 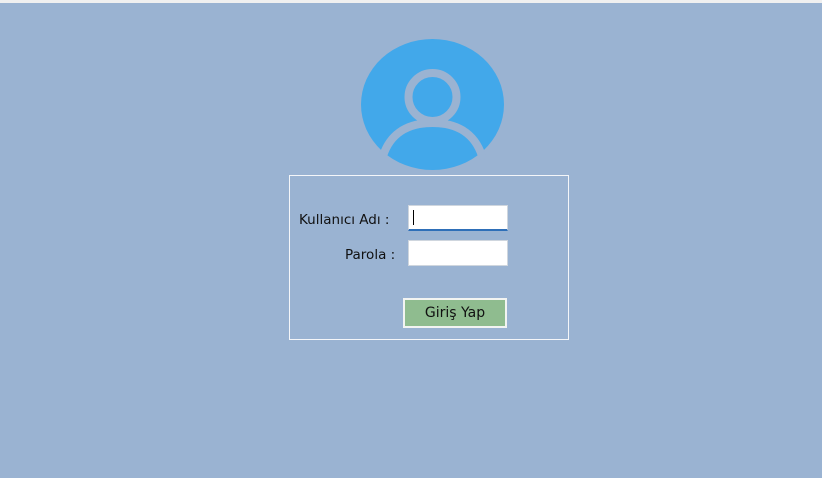 I want to click on username-label: Kullanıcı Adı :, so click(x=344, y=220).